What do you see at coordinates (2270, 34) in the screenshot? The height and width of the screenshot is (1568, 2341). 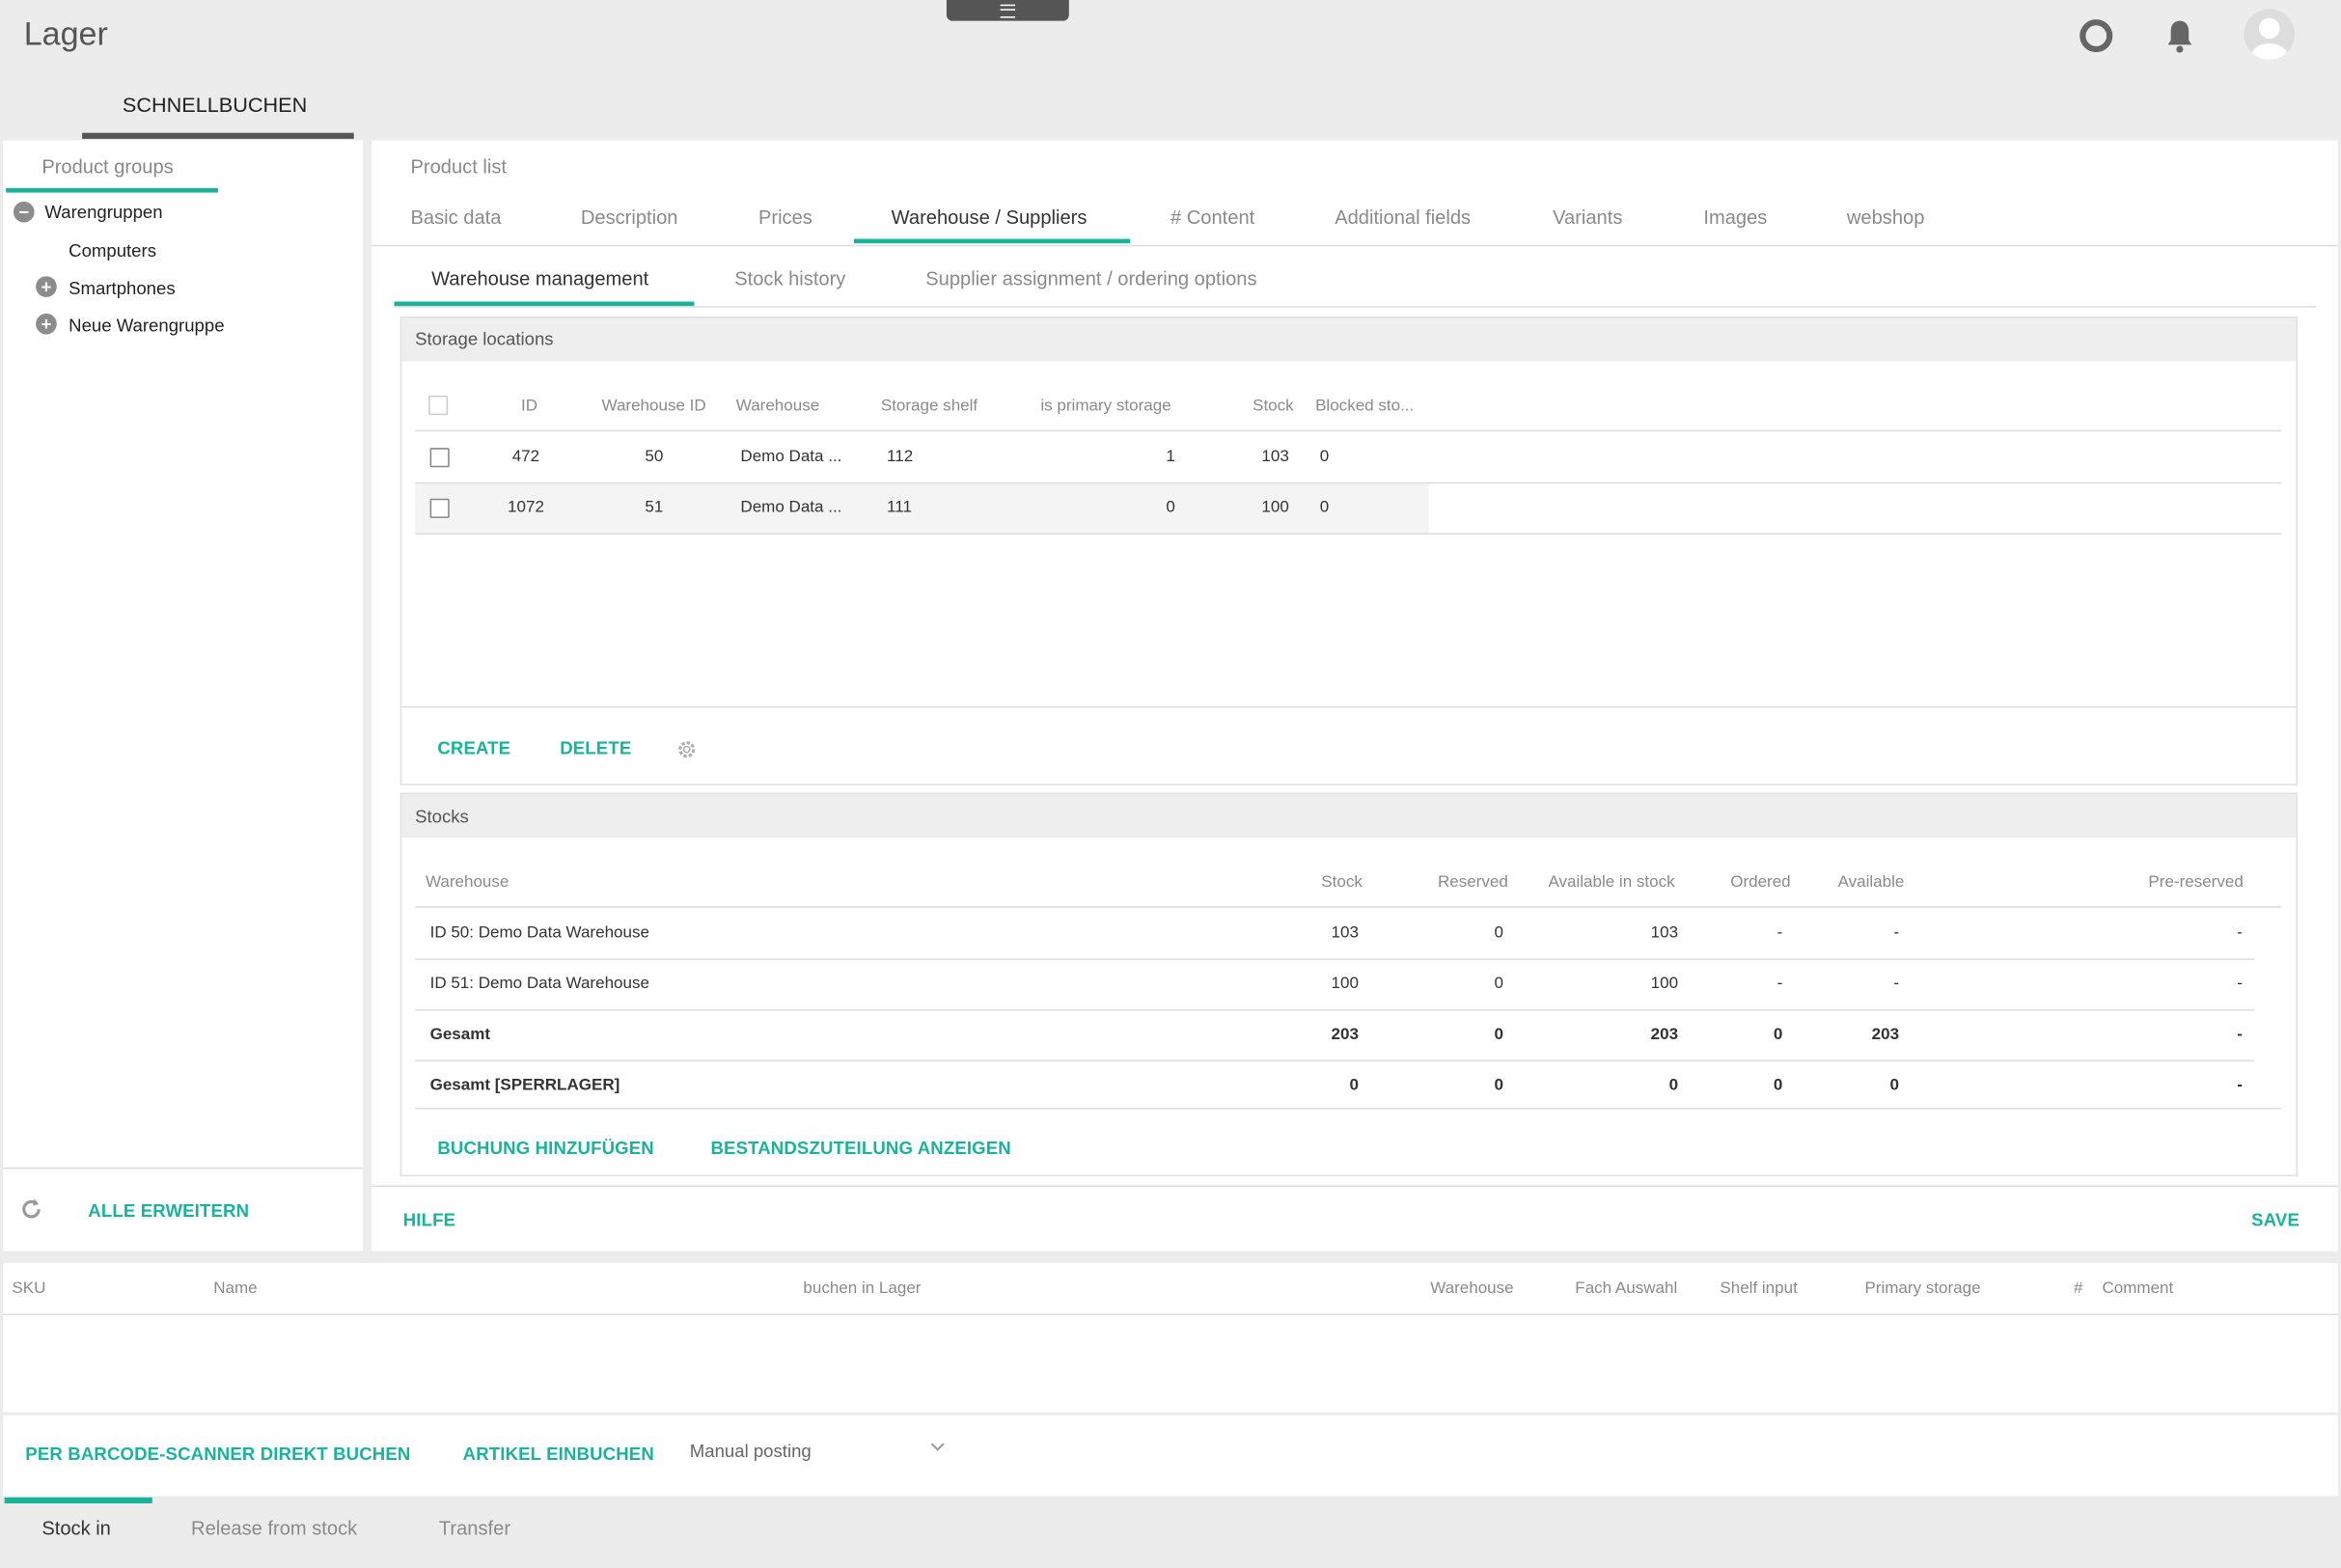 I see `avatar` at bounding box center [2270, 34].